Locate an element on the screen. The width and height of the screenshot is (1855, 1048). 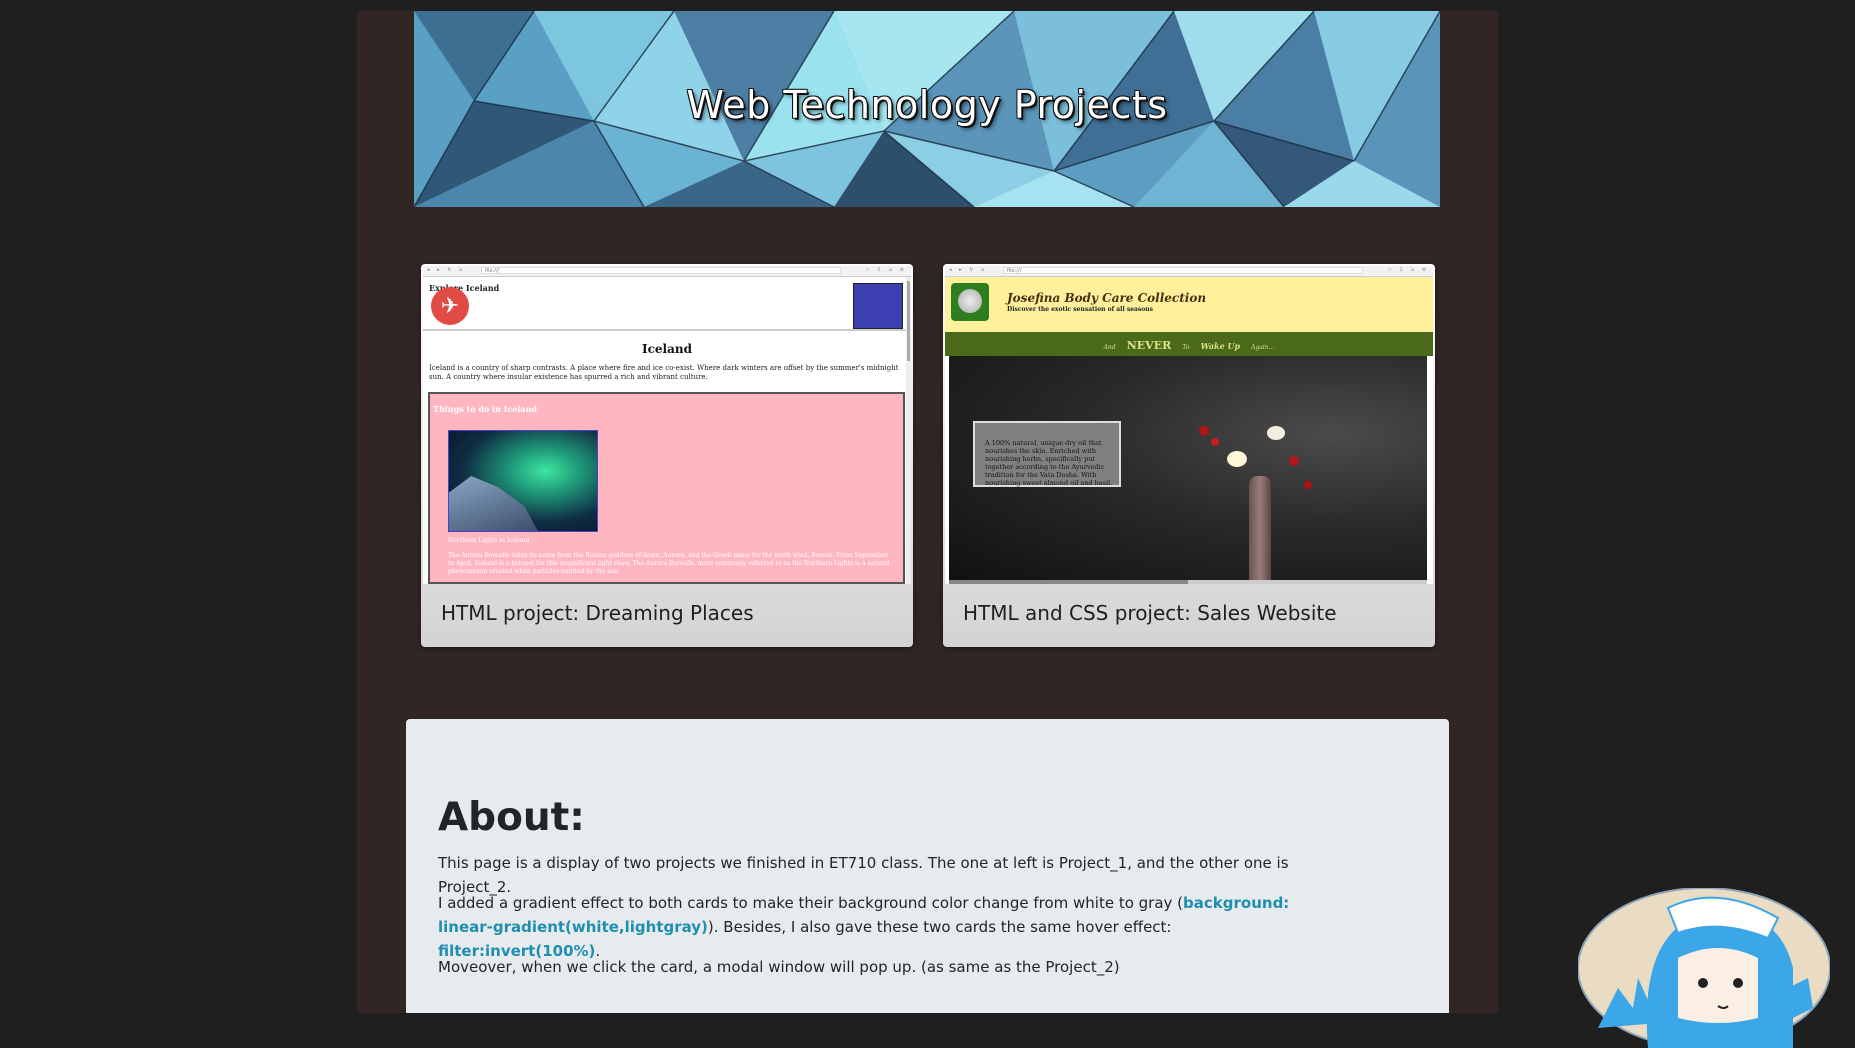
iceland-map-image is located at coordinates (878, 306).